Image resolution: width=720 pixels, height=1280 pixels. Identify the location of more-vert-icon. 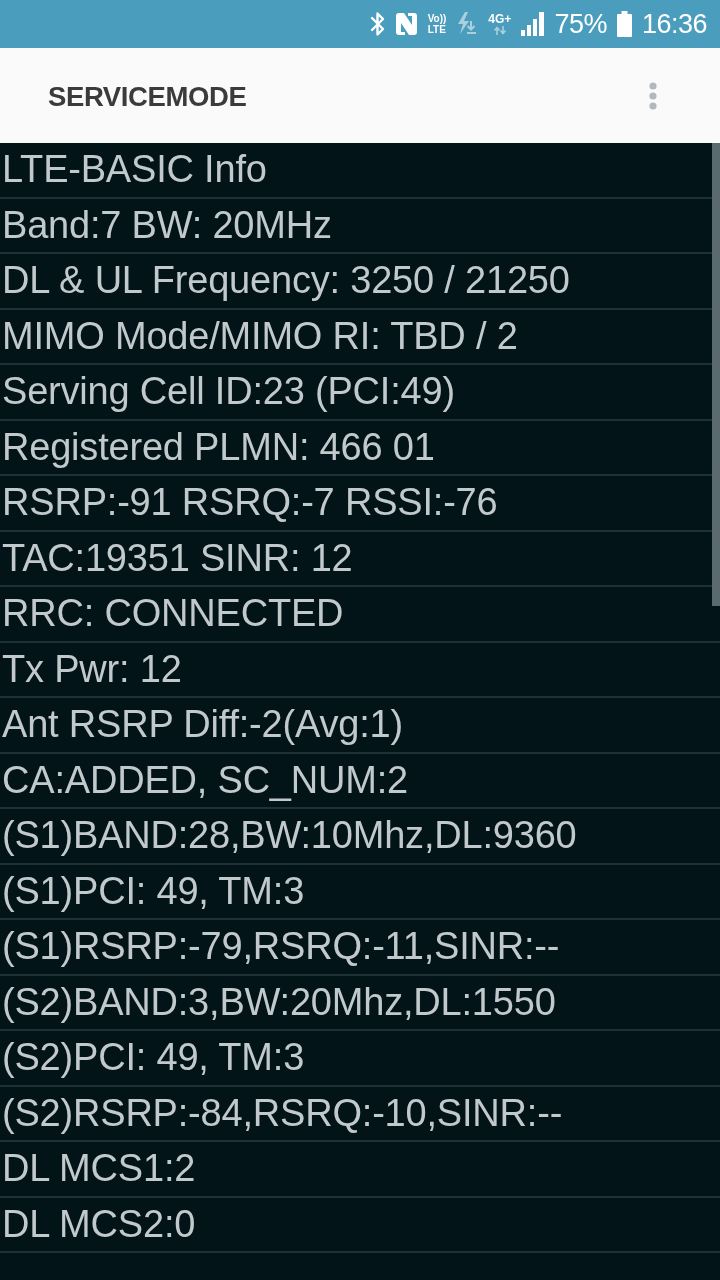
(653, 95).